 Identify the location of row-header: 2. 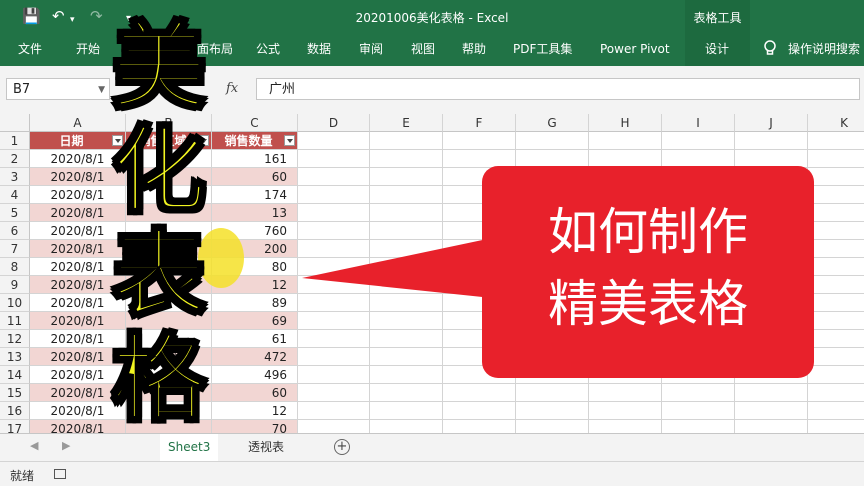
(15, 159).